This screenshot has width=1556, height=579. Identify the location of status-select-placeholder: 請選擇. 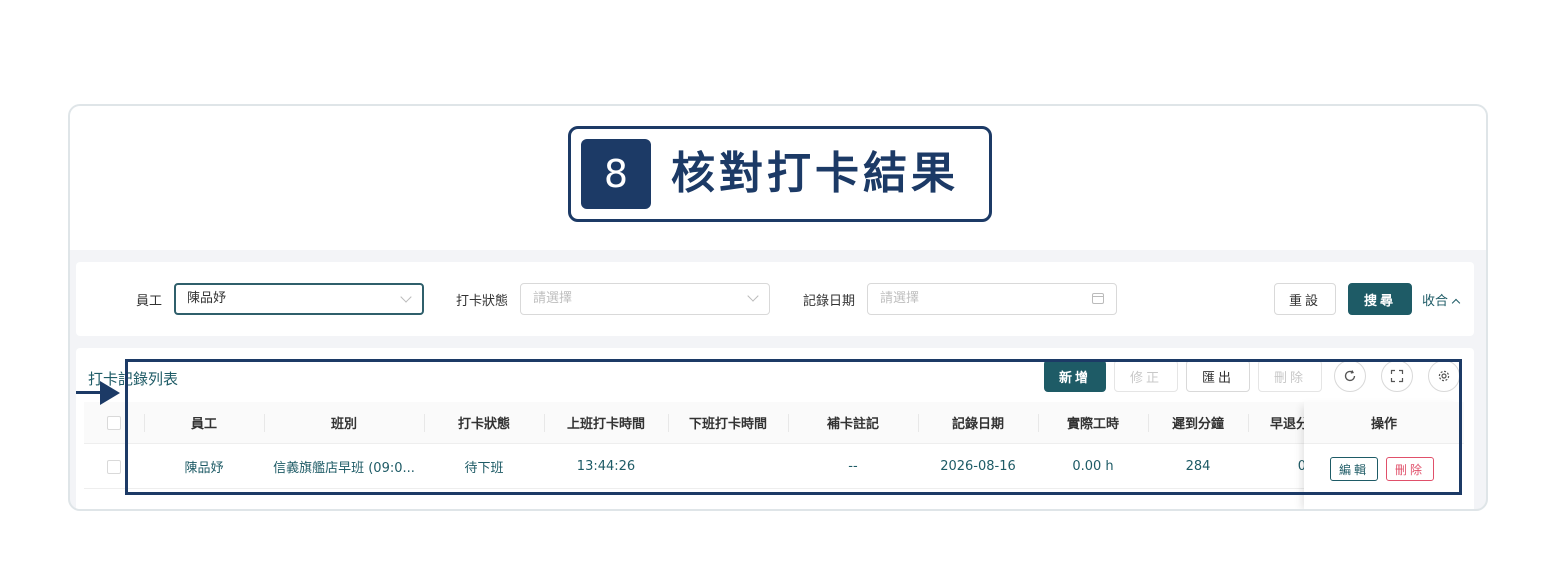
(553, 298).